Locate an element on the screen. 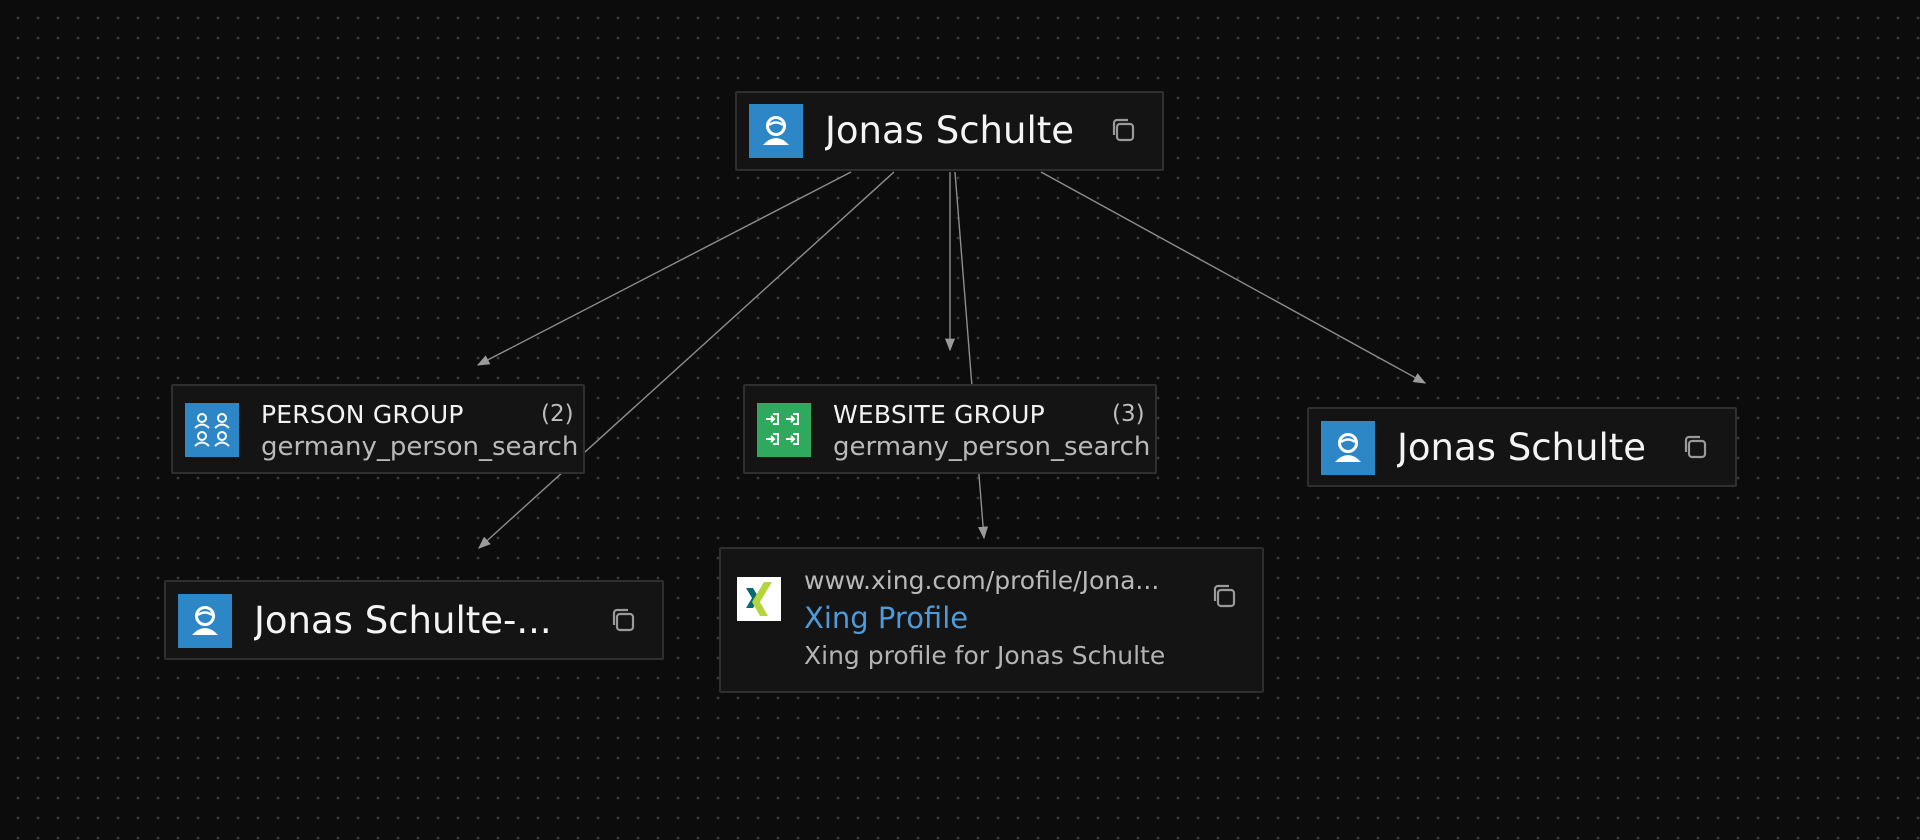 The image size is (1920, 840). website-group-node: WEBSITE GROUP (3) germany_person_search is located at coordinates (950, 429).